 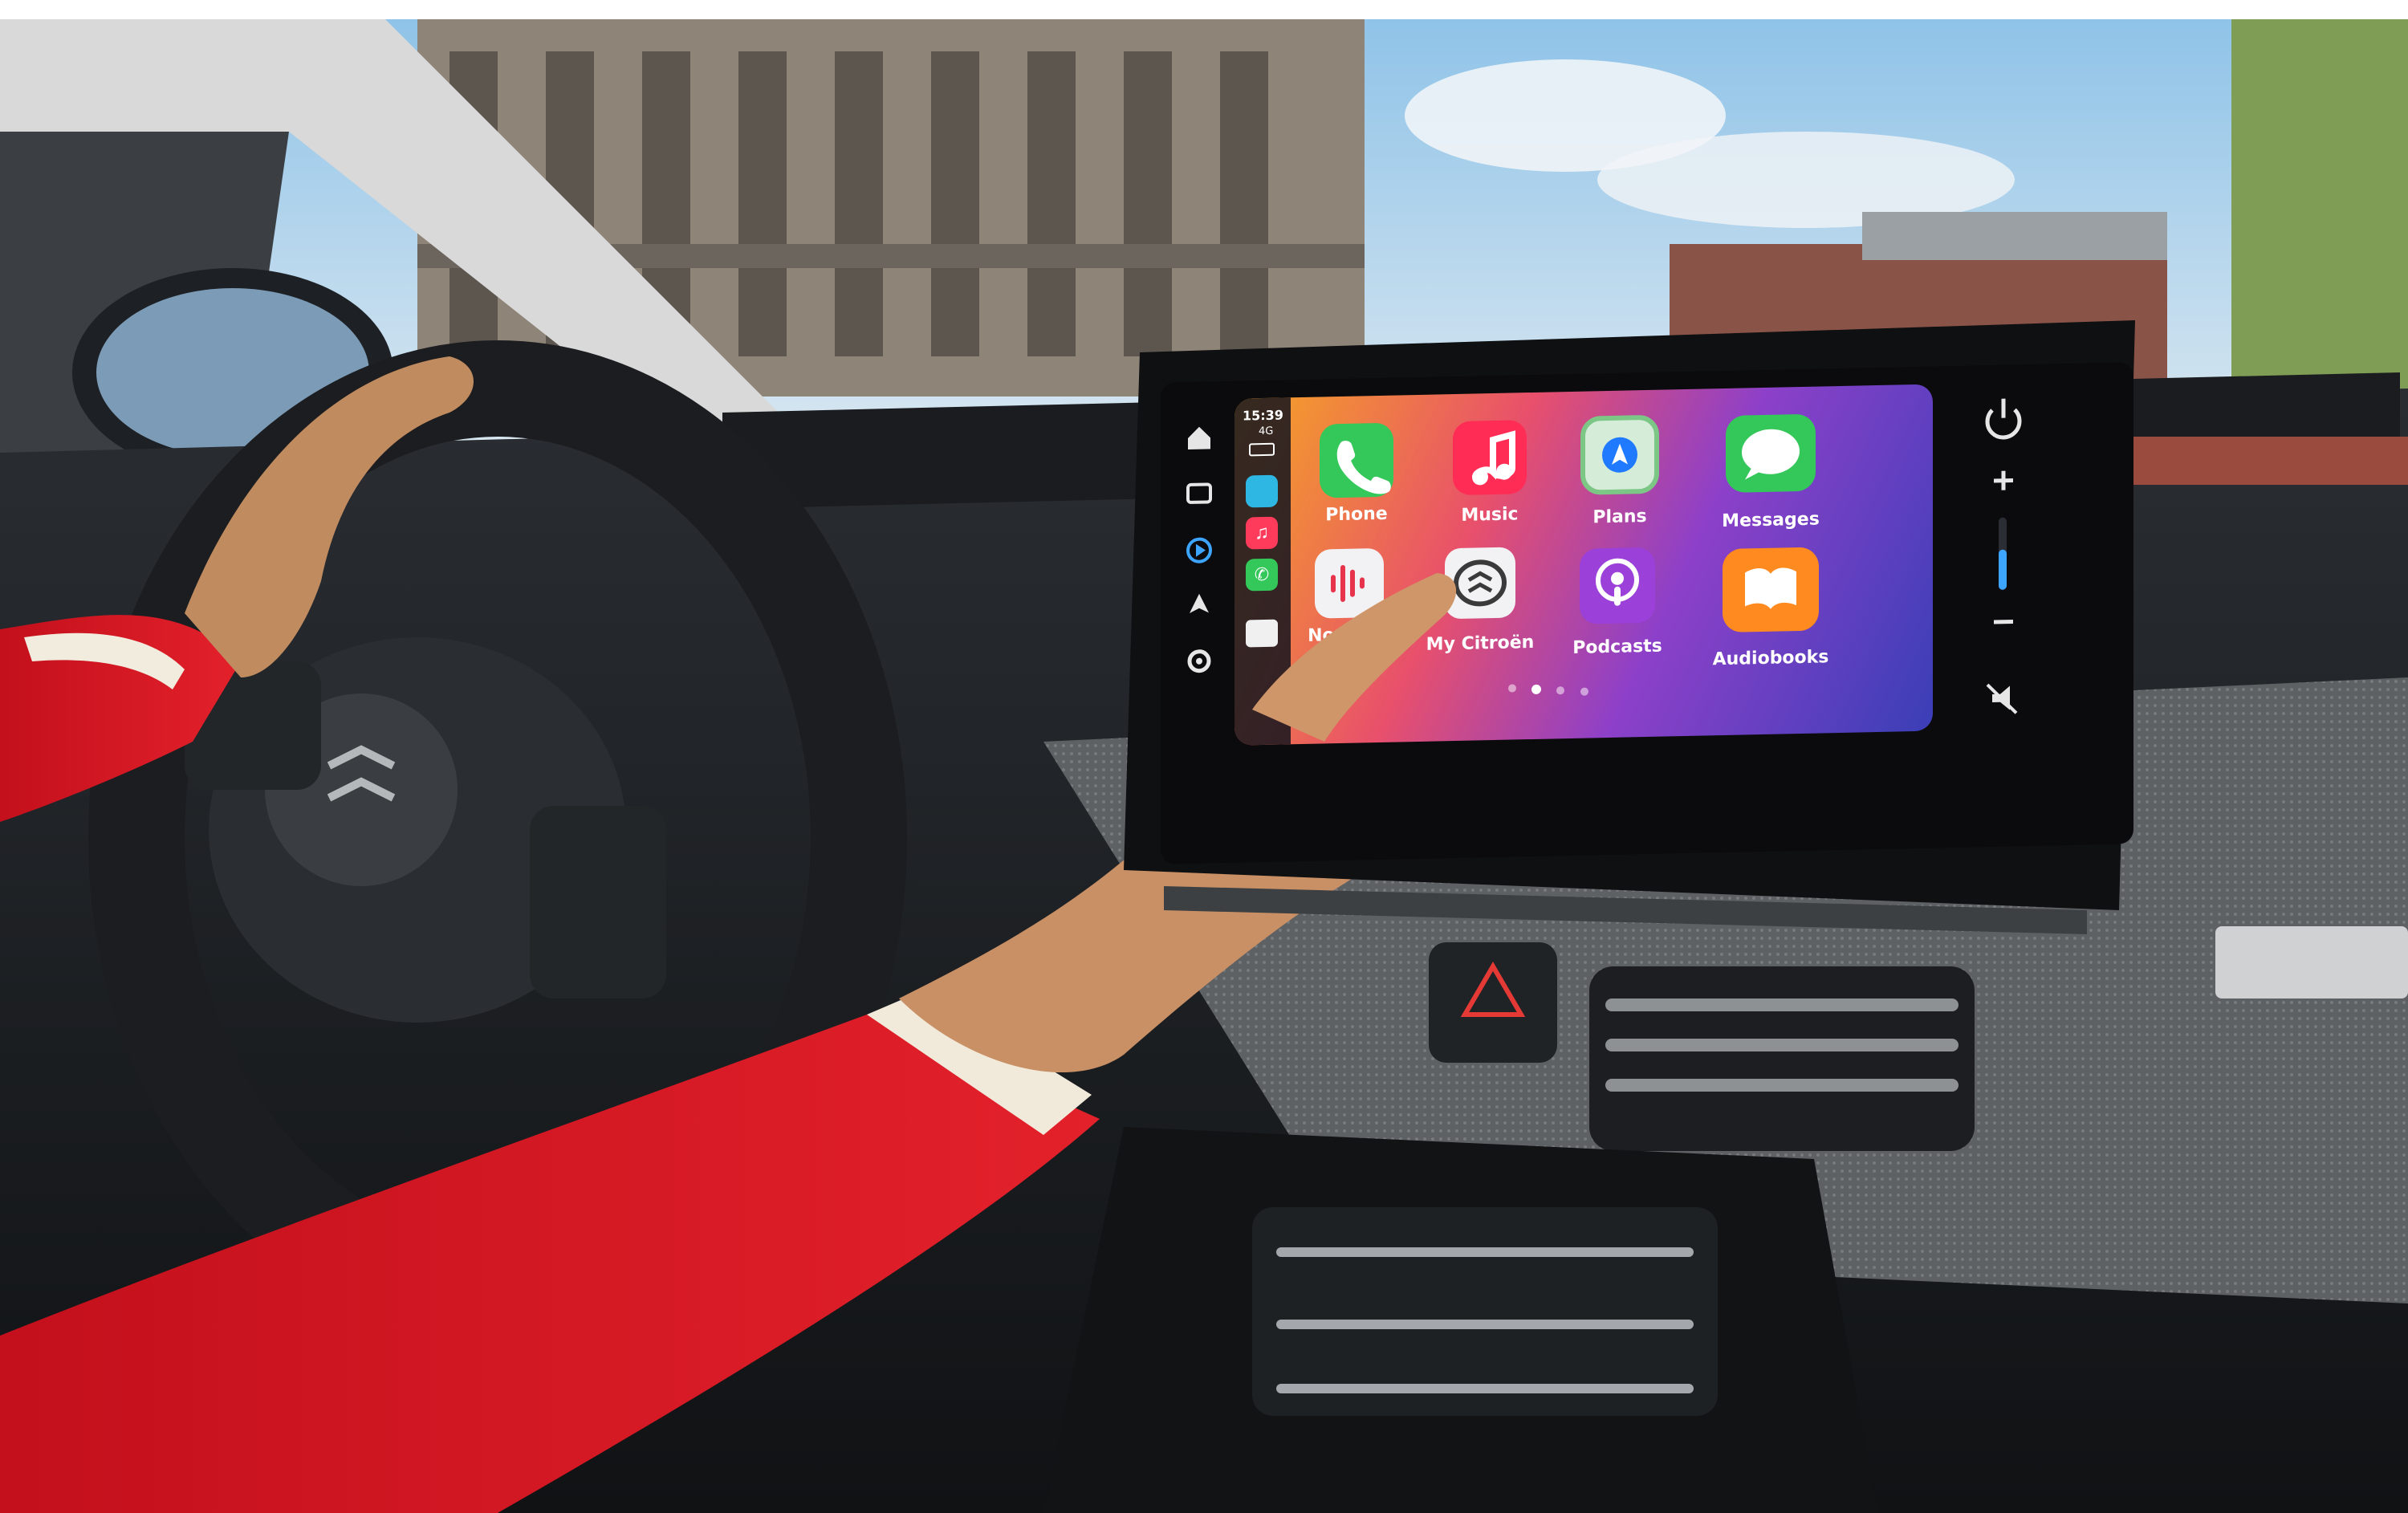 I want to click on right-control-rail, so click(x=2003, y=561).